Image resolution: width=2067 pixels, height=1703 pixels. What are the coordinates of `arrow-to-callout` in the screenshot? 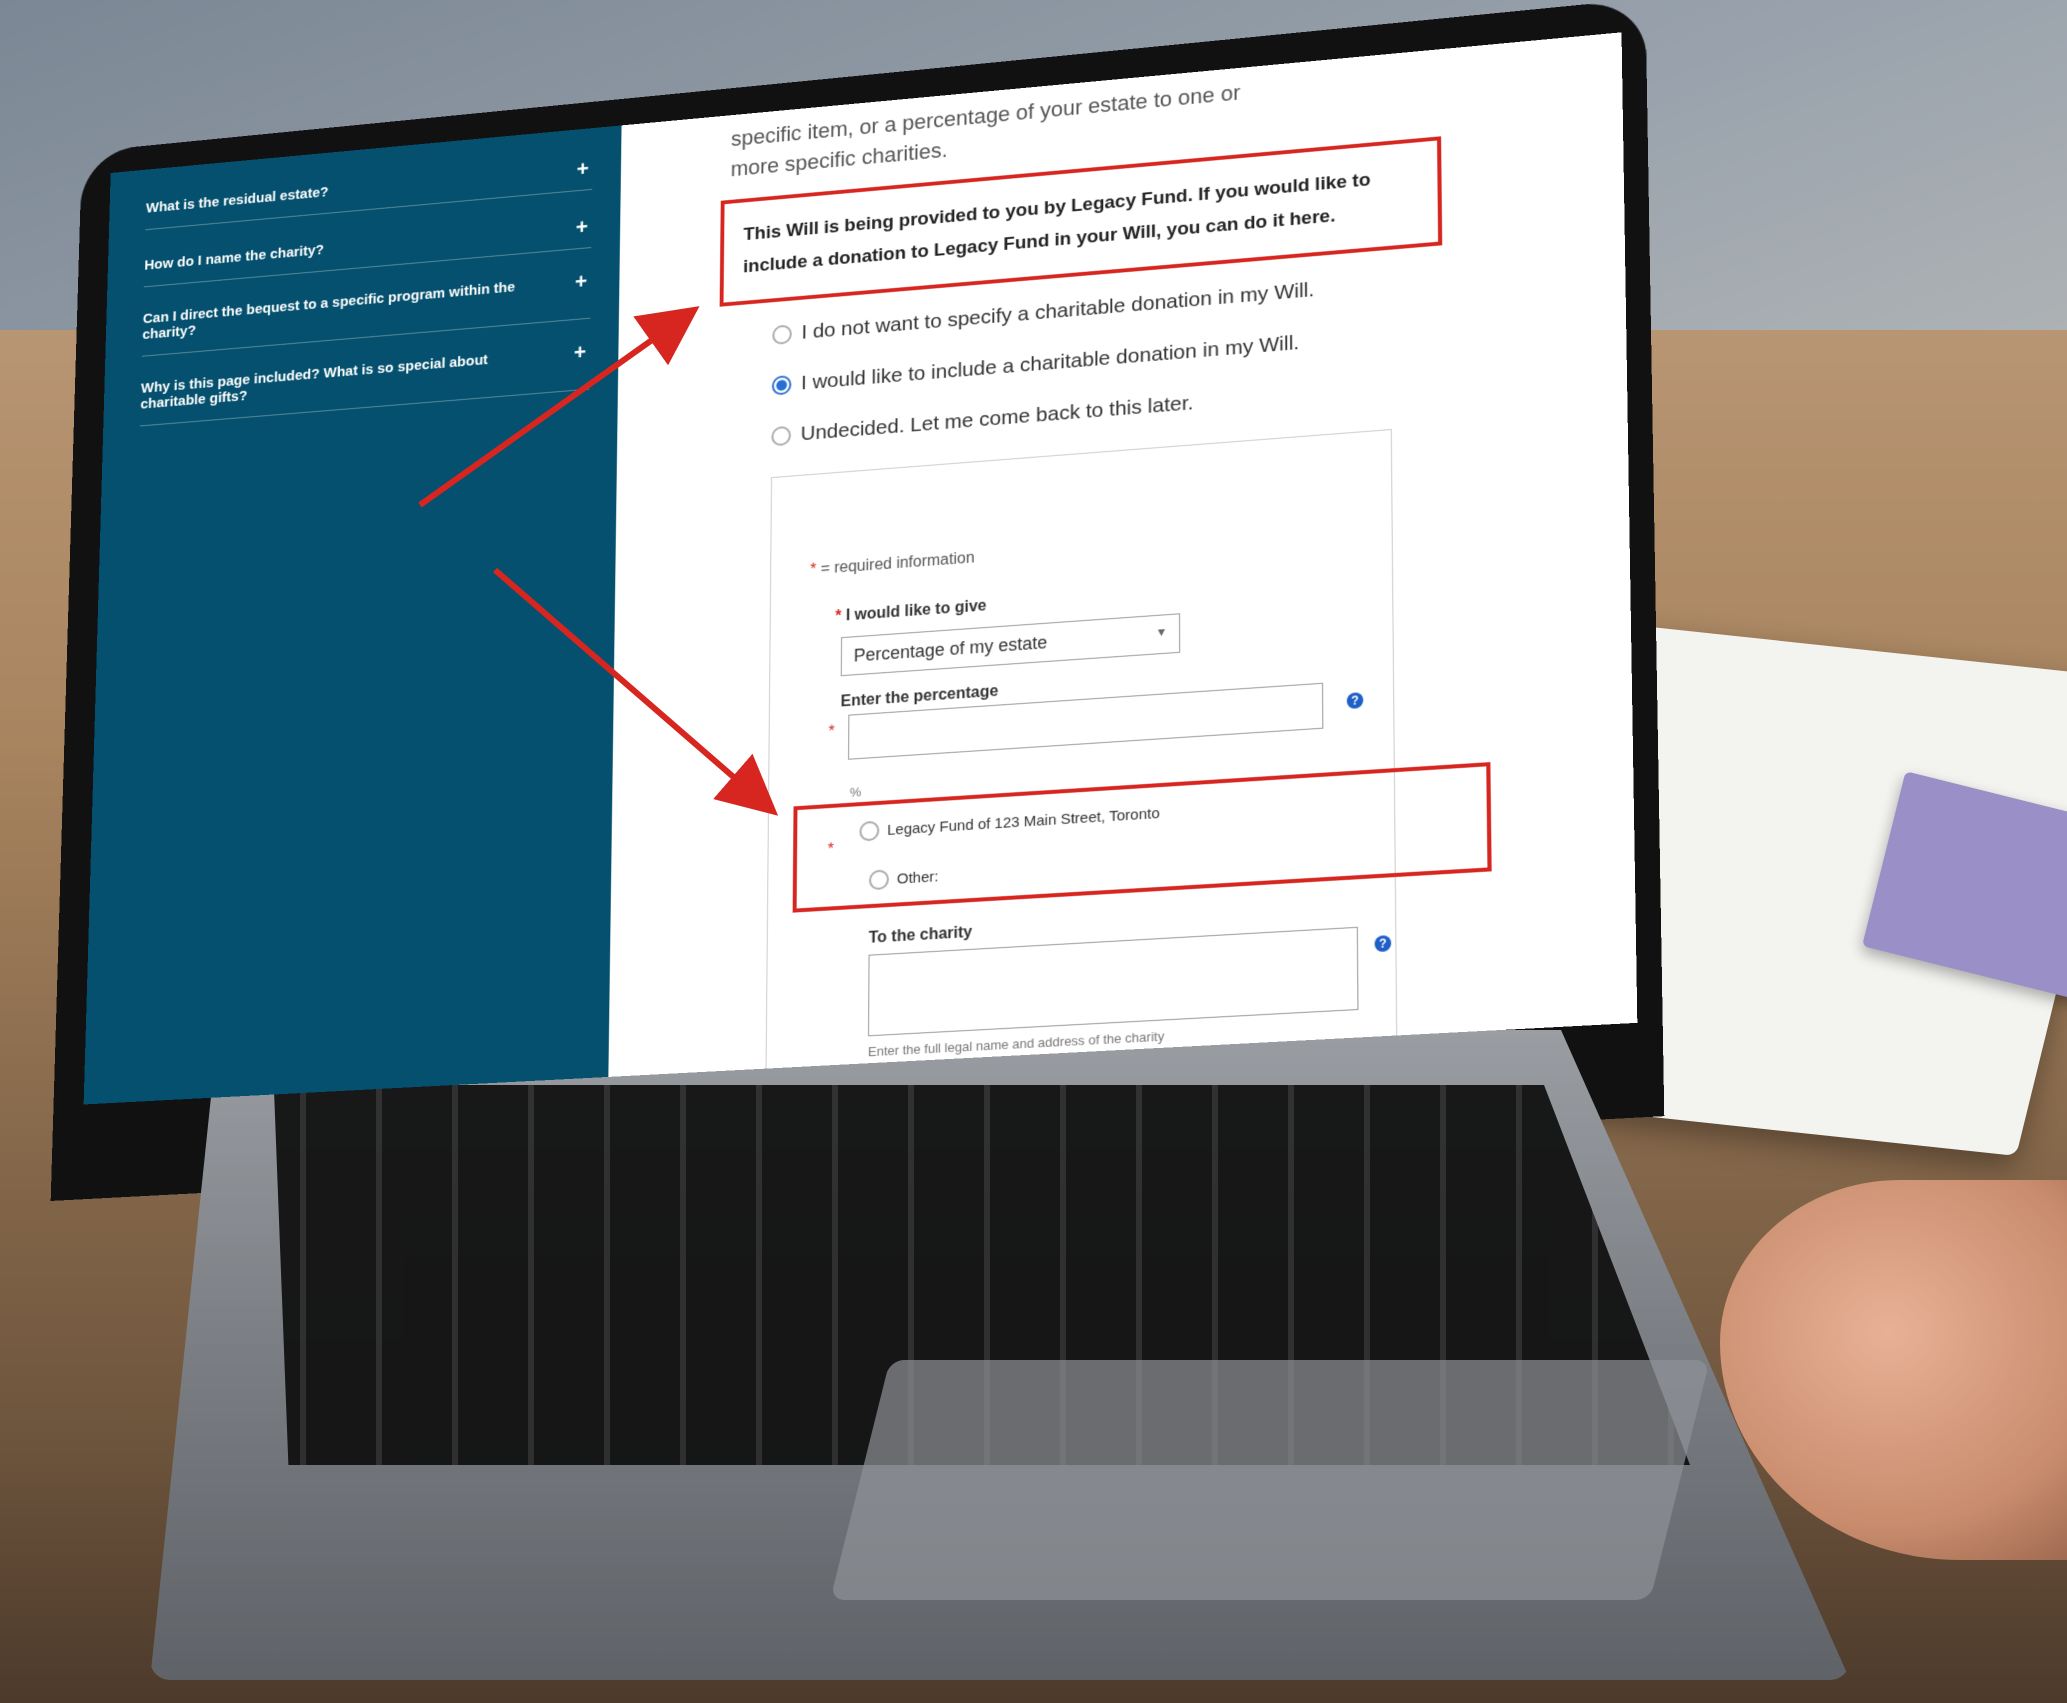 It's located at (559, 407).